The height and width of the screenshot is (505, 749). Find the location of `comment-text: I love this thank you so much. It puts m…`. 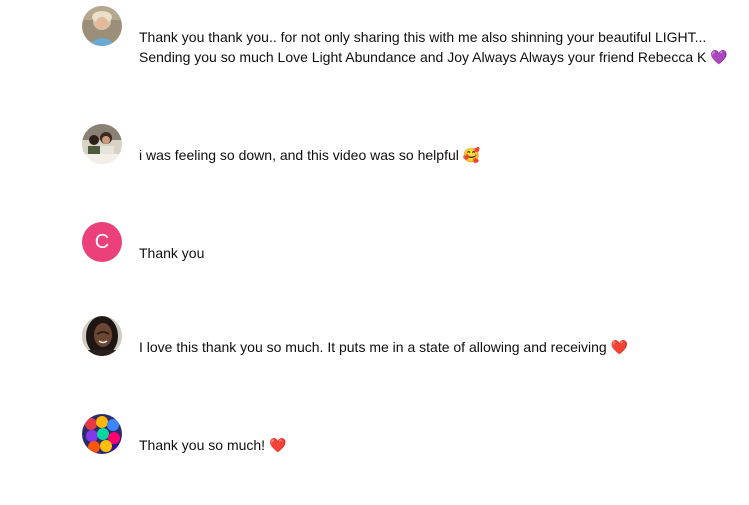

comment-text: I love this thank you so much. It puts m… is located at coordinates (383, 347).